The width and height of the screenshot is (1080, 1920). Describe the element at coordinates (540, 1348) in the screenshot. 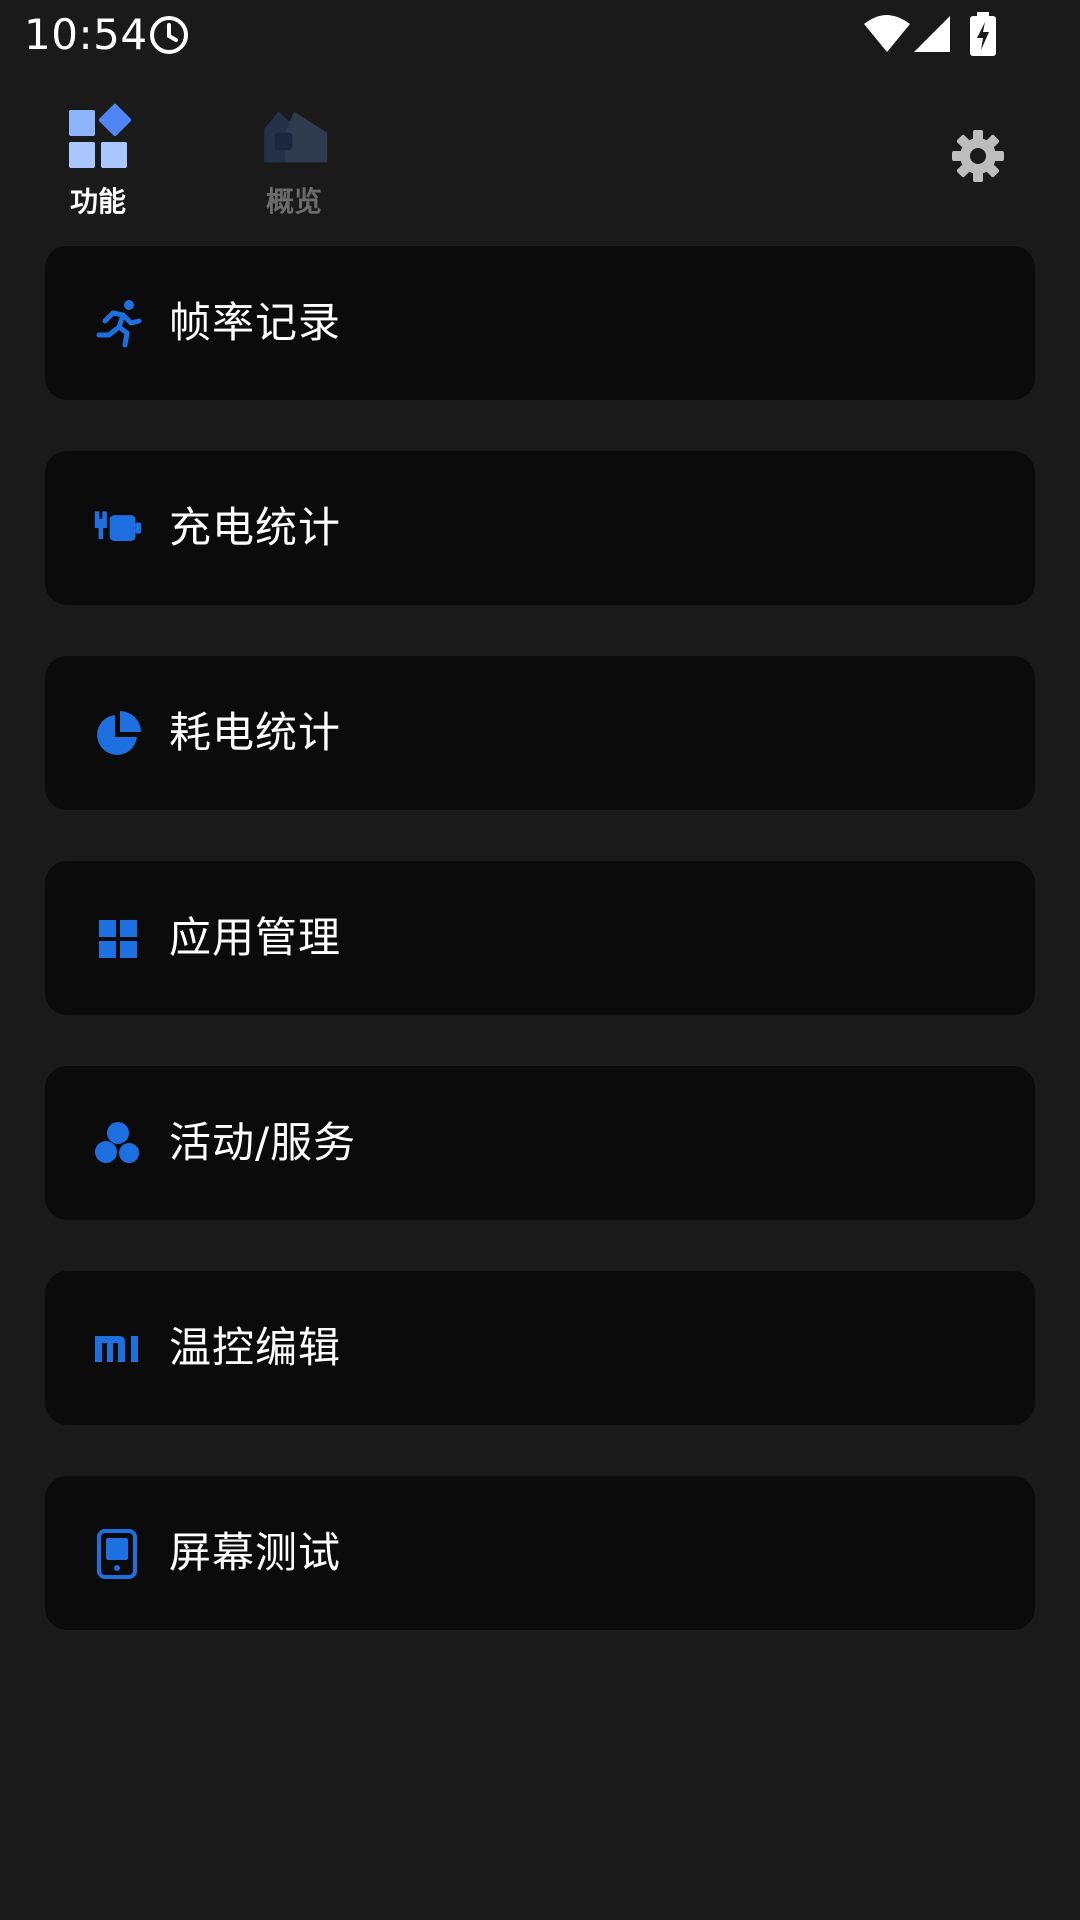

I see `feature-card-thermal-edit: 温控编辑` at that location.